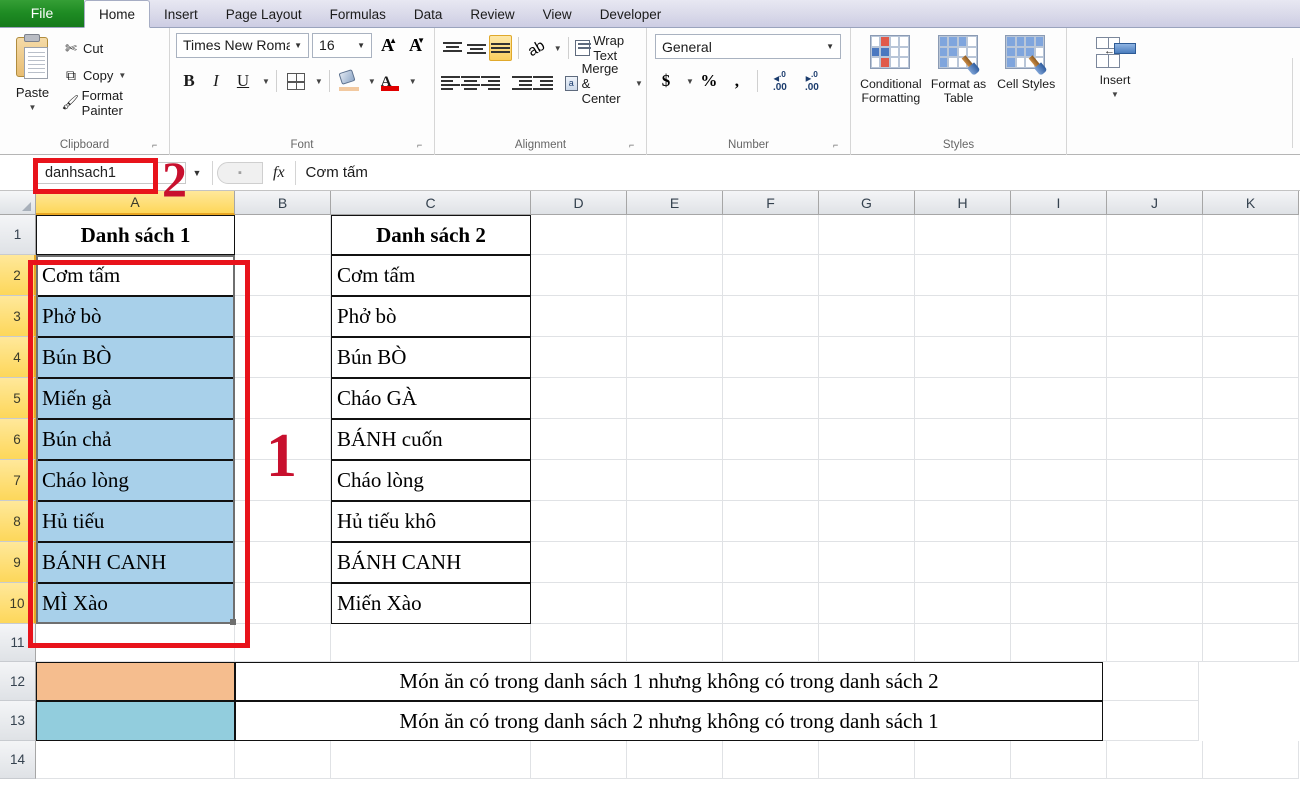 Image resolution: width=1300 pixels, height=801 pixels. I want to click on cell-c1: Danh sách 2, so click(431, 235).